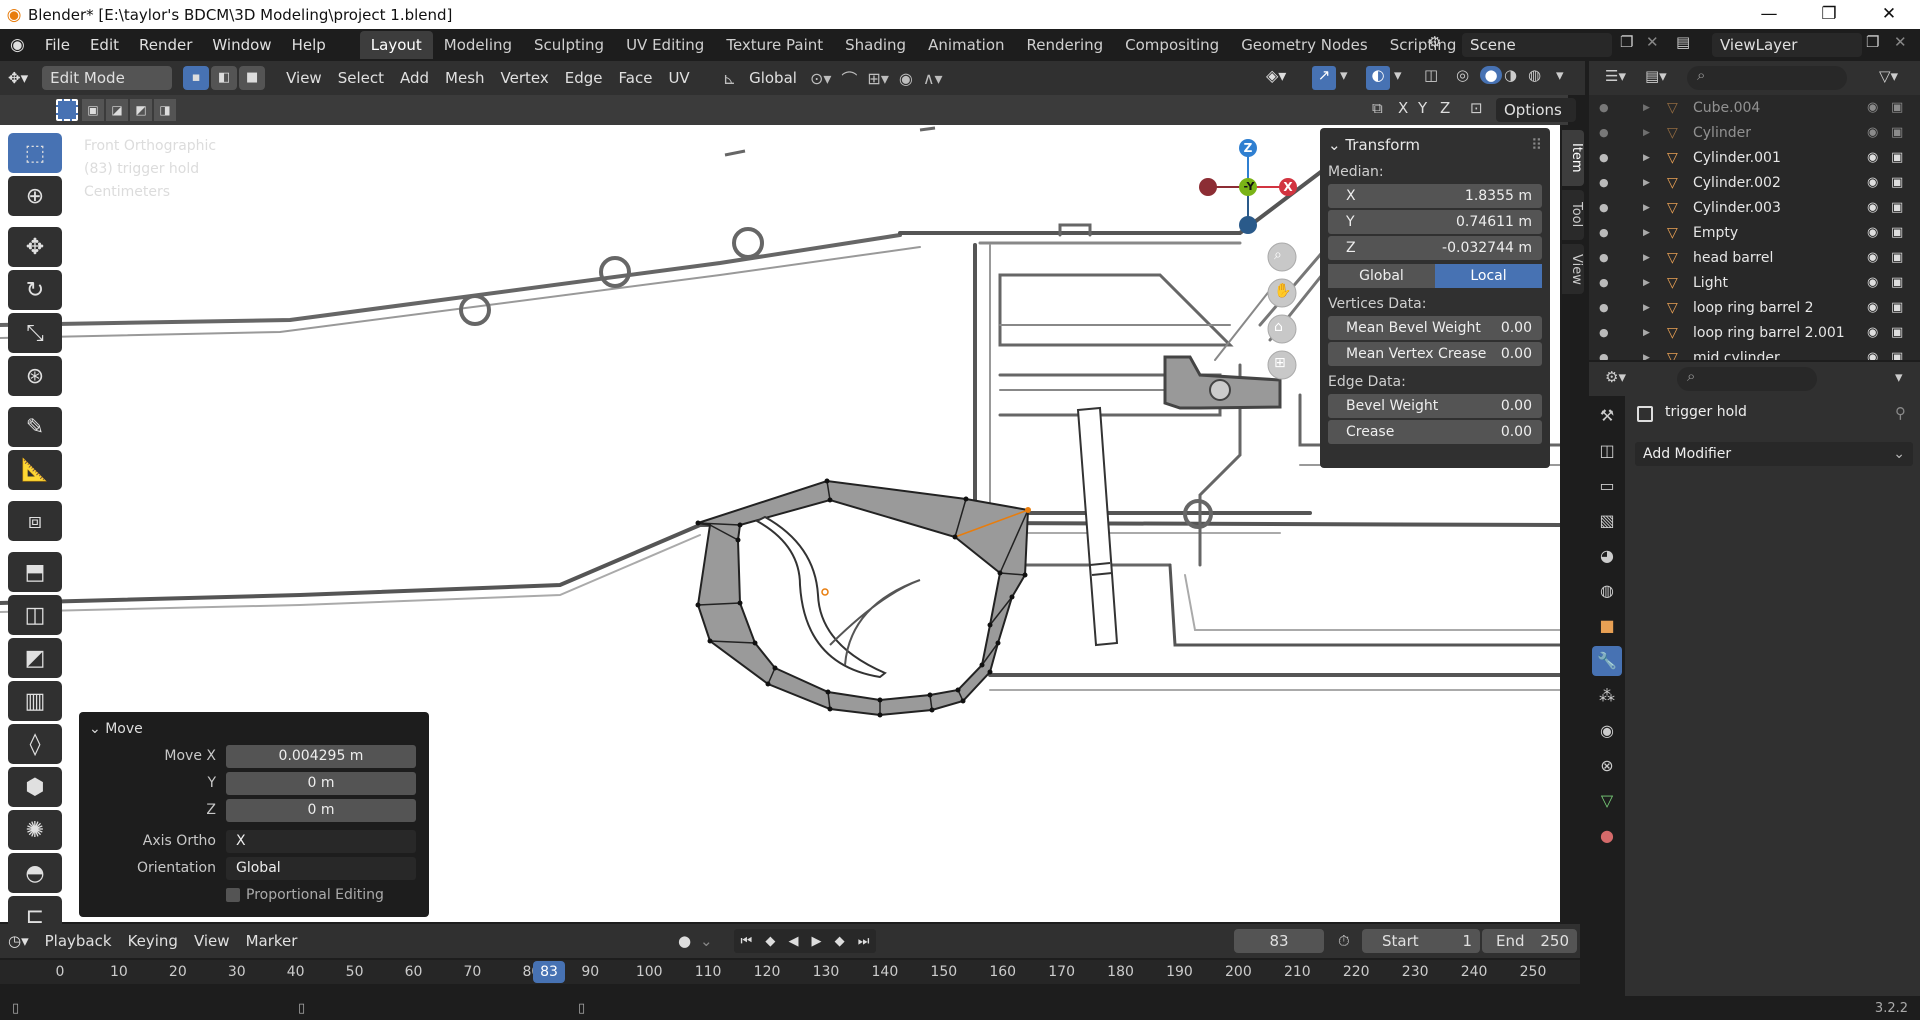  What do you see at coordinates (1626, 42) in the screenshot?
I see `new-scene-icon: ❐` at bounding box center [1626, 42].